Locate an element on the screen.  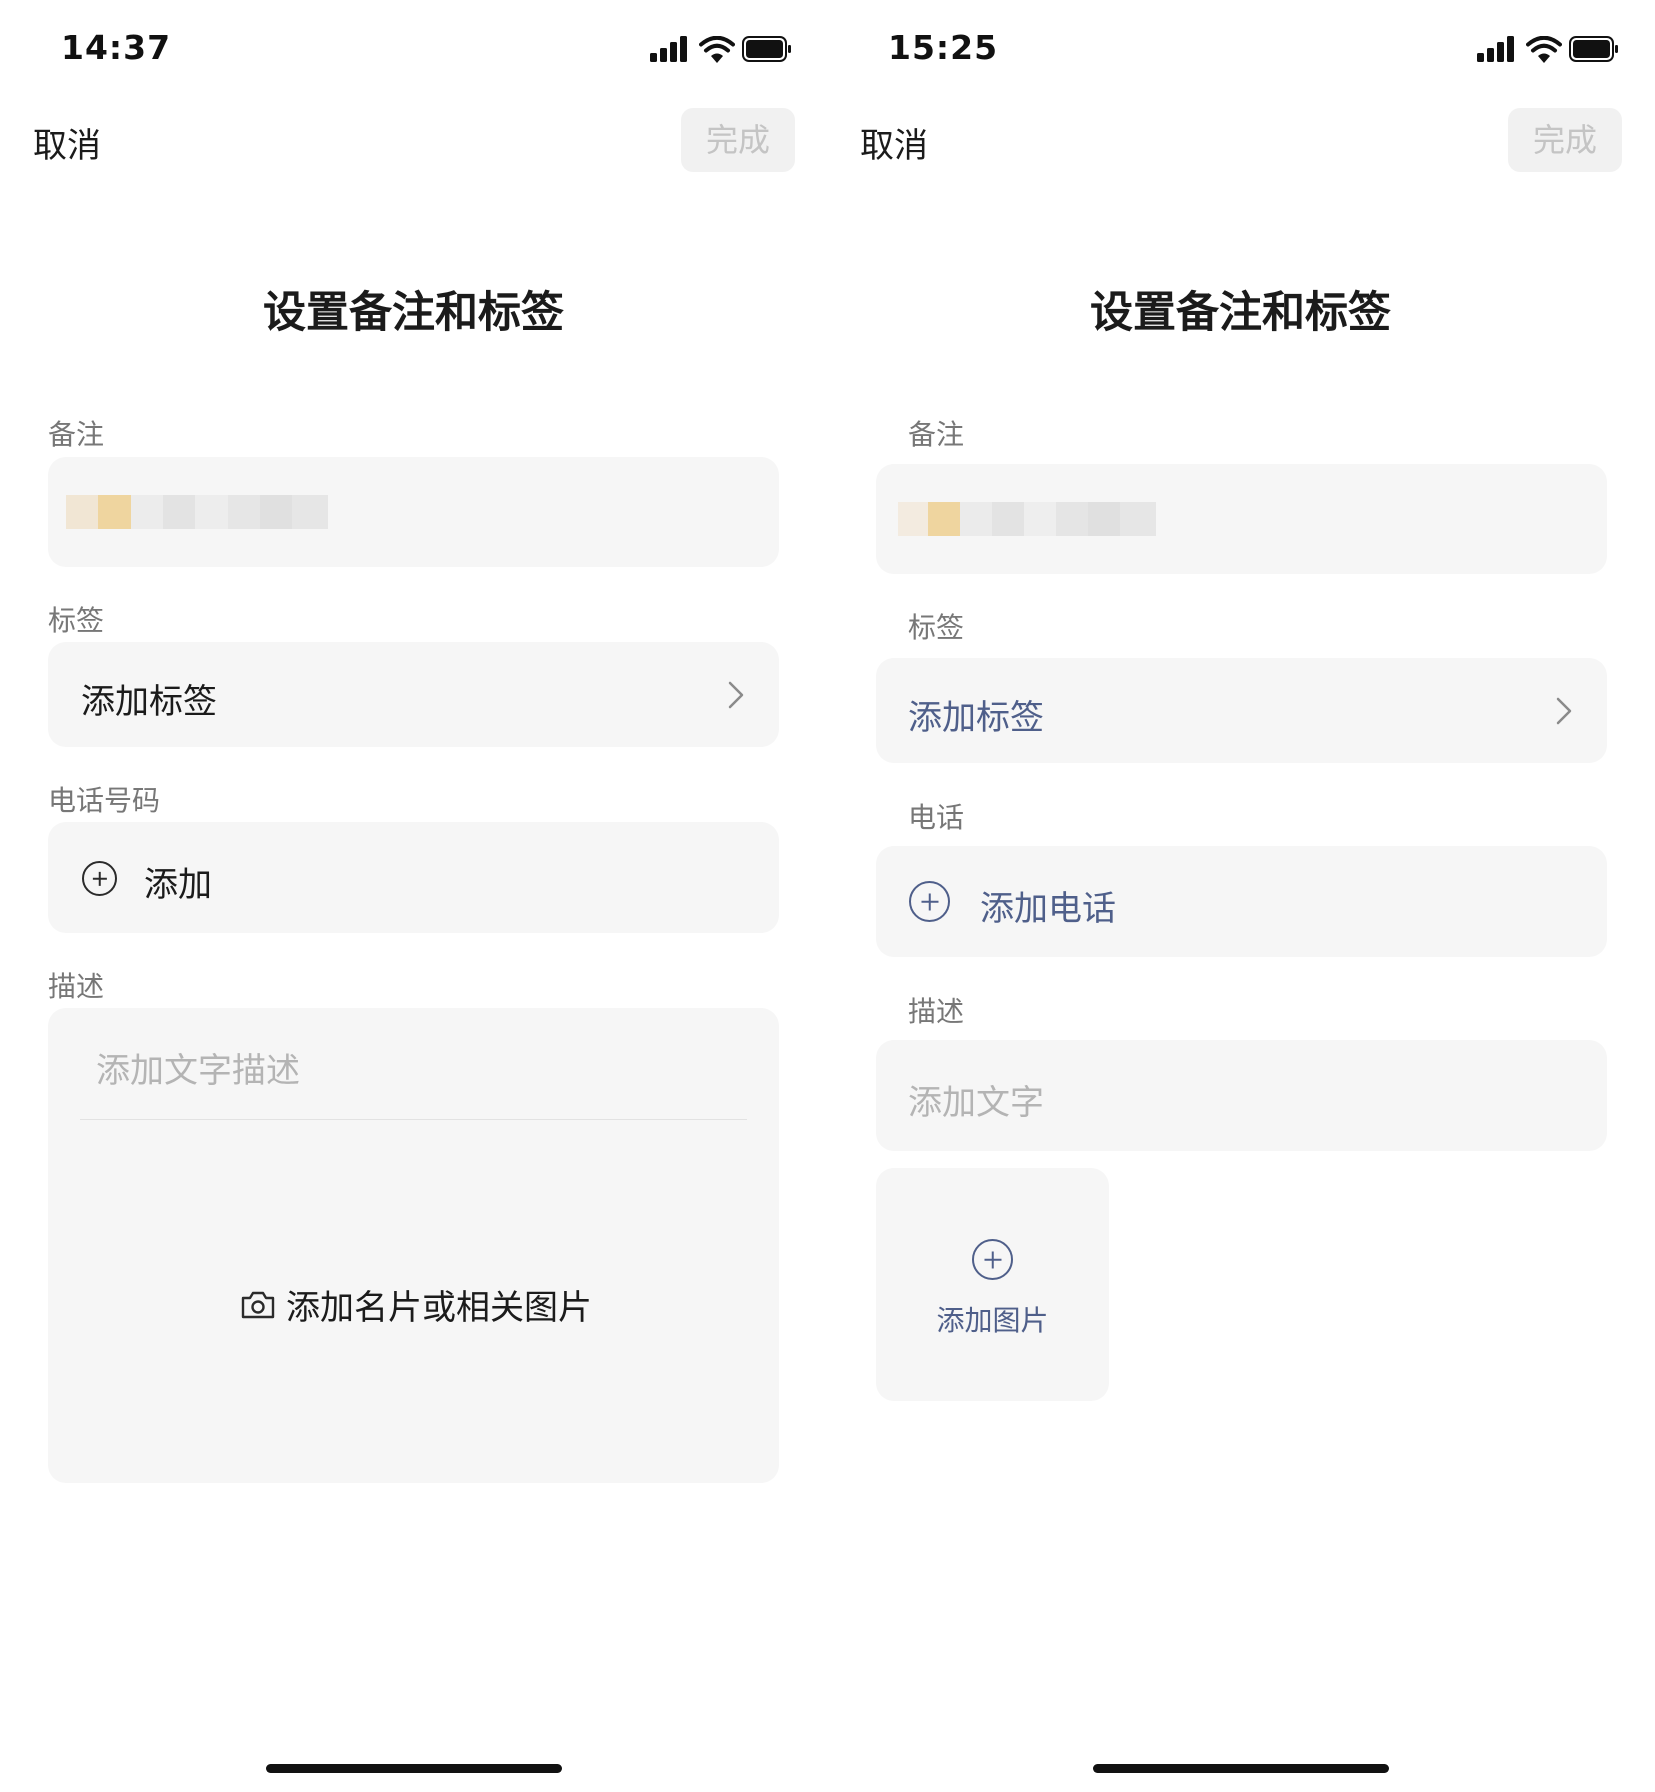
description-input: 添加文字描述 is located at coordinates (198, 1067).